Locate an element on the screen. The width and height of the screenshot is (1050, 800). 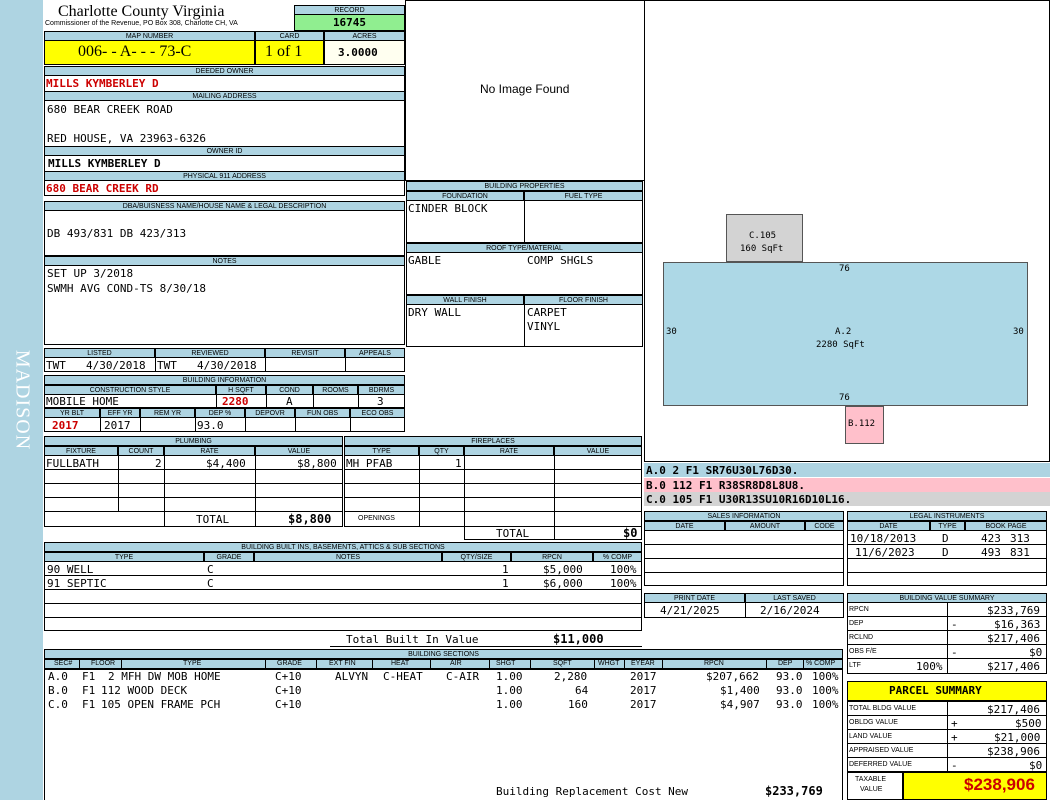
sections-title: BUILDING SECTIONS is located at coordinates (443, 654).